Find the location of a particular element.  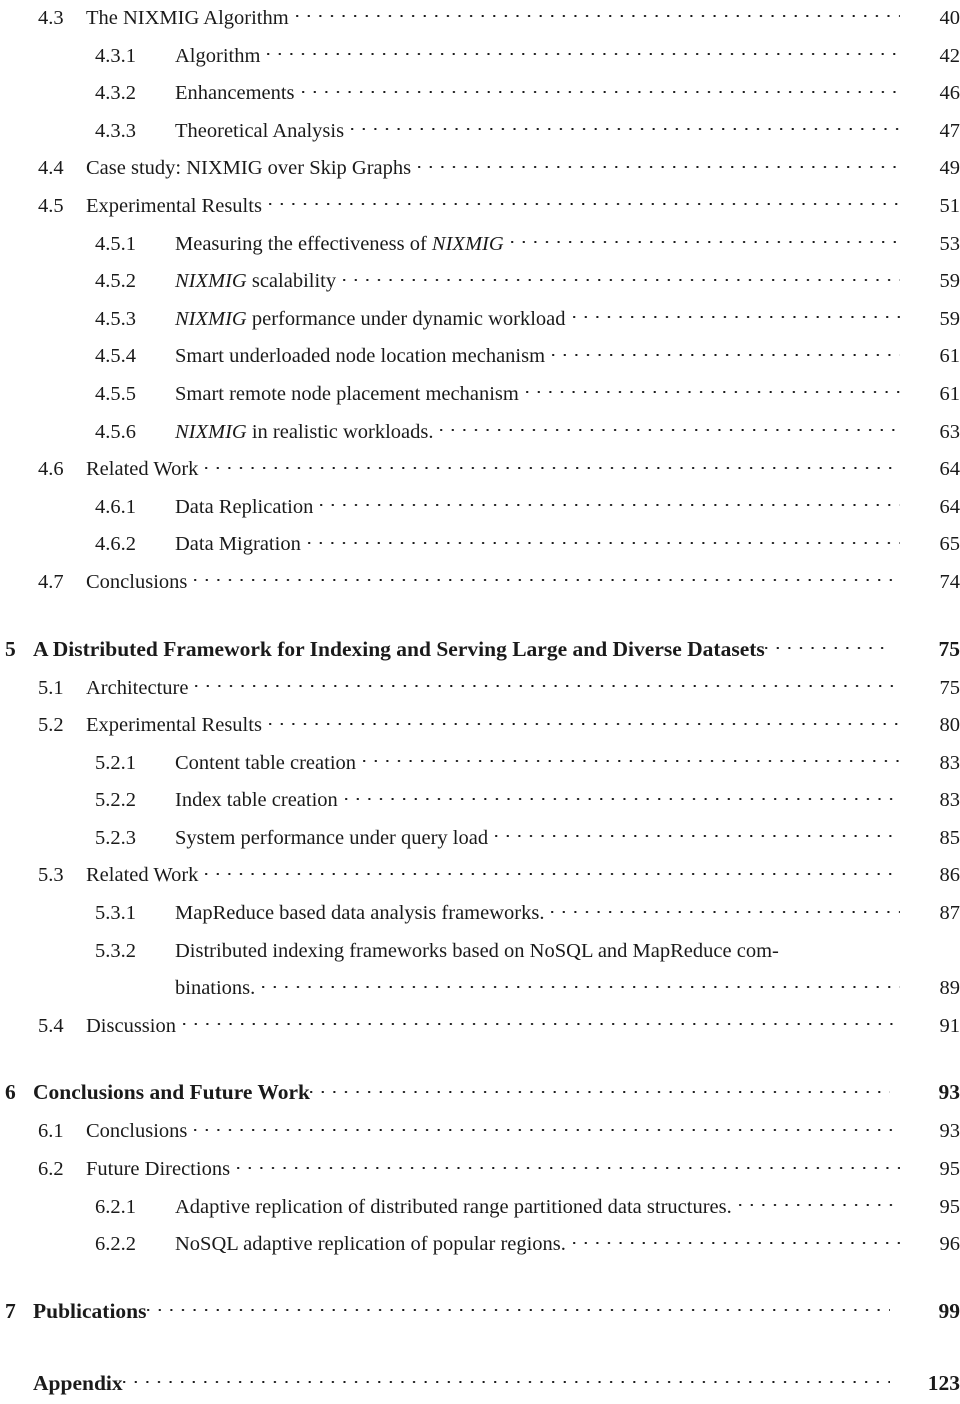

toc-entry-title: System performance under query load is located at coordinates (332, 837).